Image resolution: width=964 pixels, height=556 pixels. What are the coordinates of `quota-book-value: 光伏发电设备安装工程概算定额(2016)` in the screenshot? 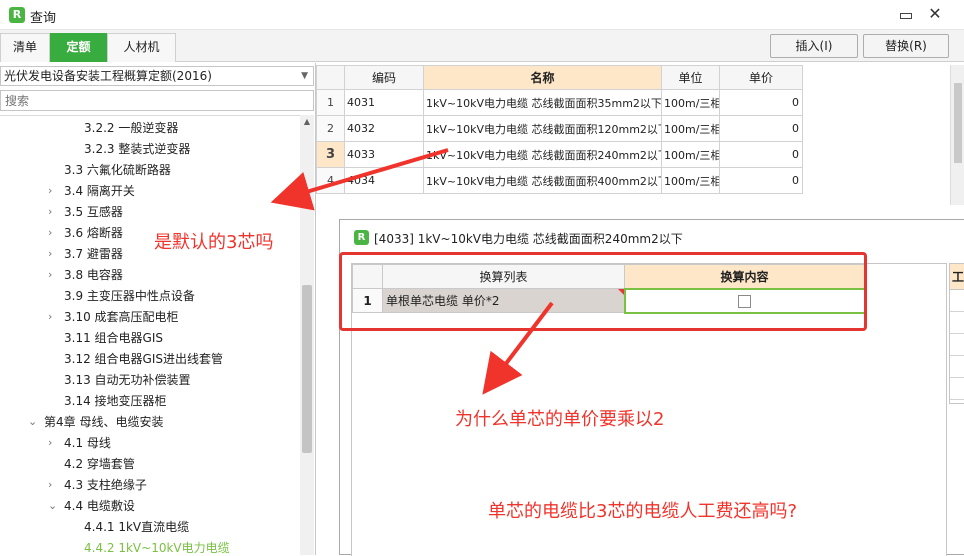 It's located at (108, 76).